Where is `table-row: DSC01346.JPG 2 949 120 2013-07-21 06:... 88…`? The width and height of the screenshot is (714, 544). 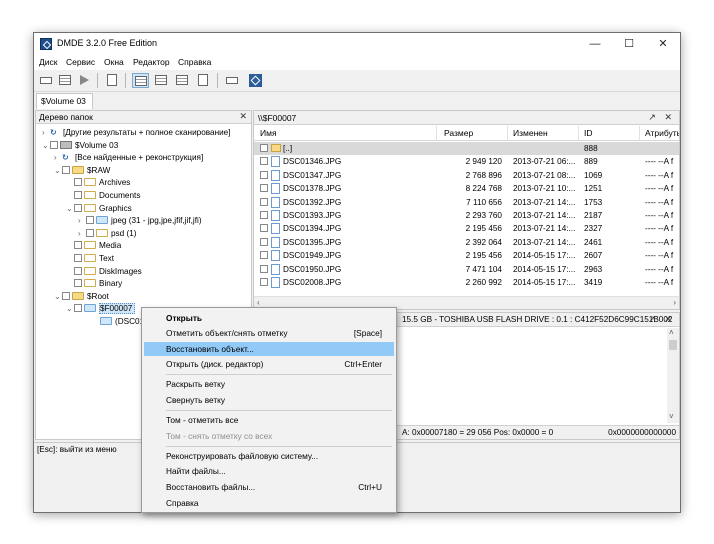
table-row: DSC01346.JPG 2 949 120 2013-07-21 06:... 88… is located at coordinates (466, 161).